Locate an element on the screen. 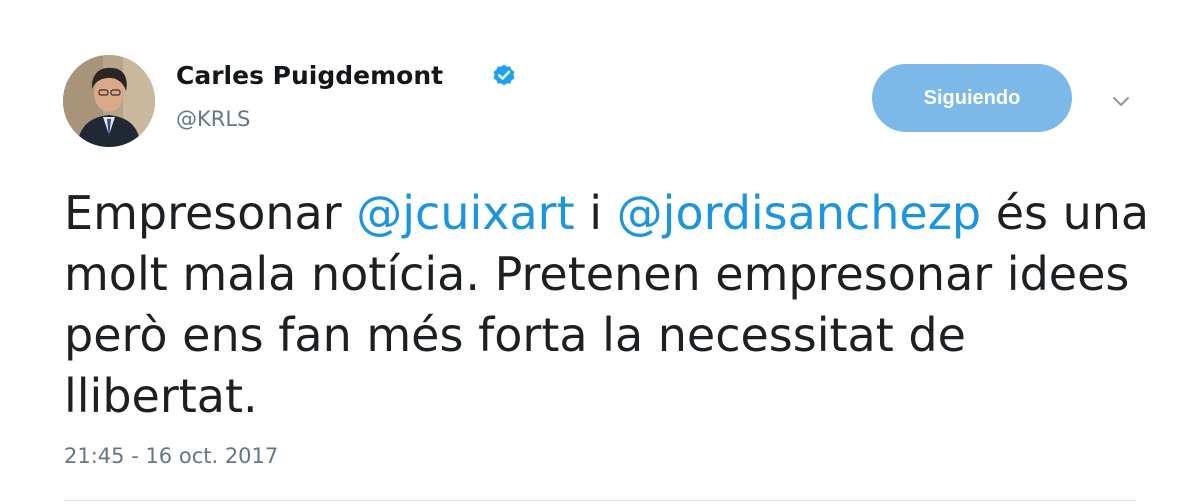  verified-badge-icon is located at coordinates (504, 75).